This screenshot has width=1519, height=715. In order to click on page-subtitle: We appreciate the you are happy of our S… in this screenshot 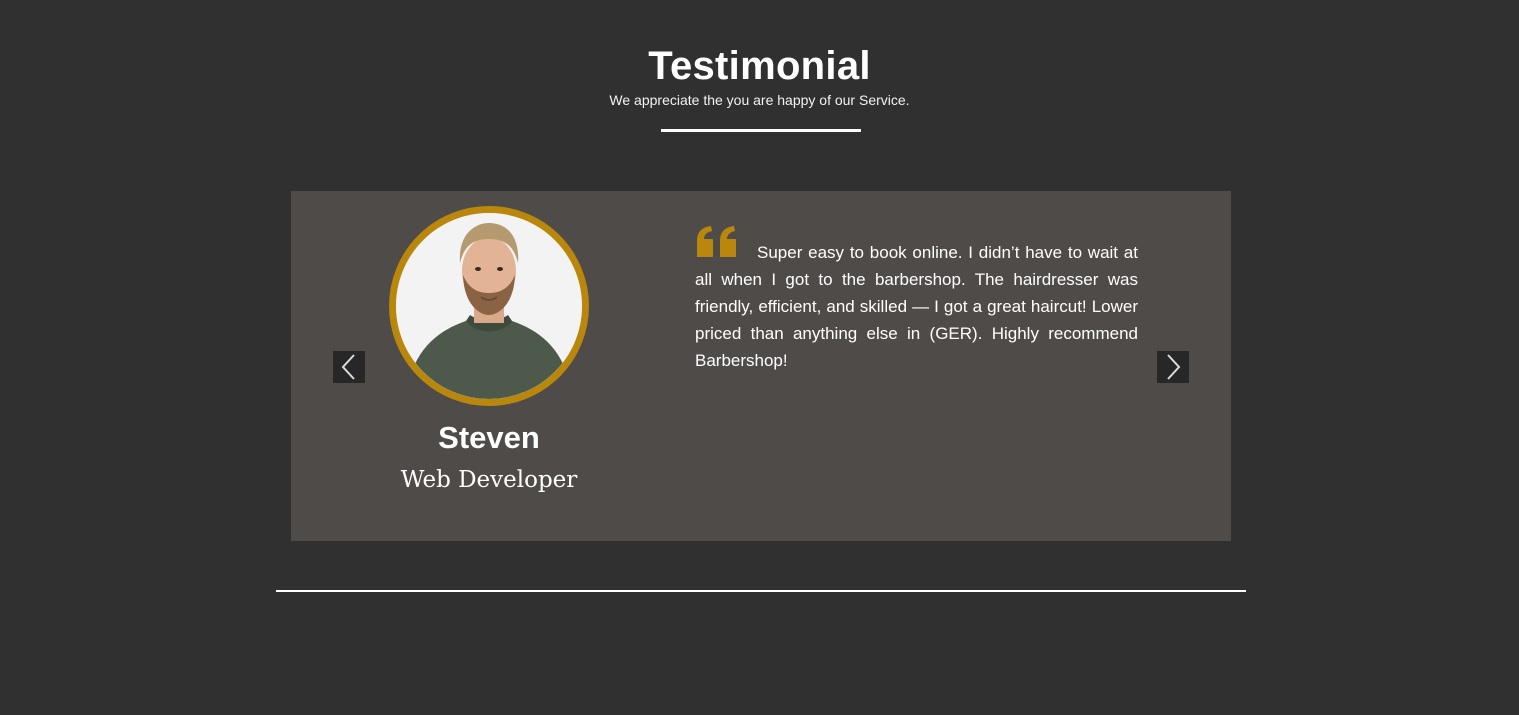, I will do `click(759, 100)`.